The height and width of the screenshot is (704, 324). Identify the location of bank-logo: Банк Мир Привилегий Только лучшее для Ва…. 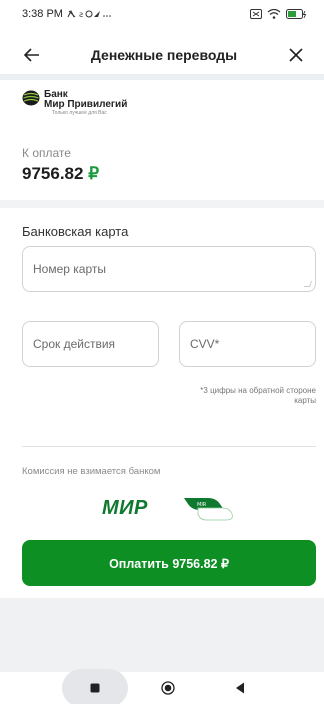
(74, 103).